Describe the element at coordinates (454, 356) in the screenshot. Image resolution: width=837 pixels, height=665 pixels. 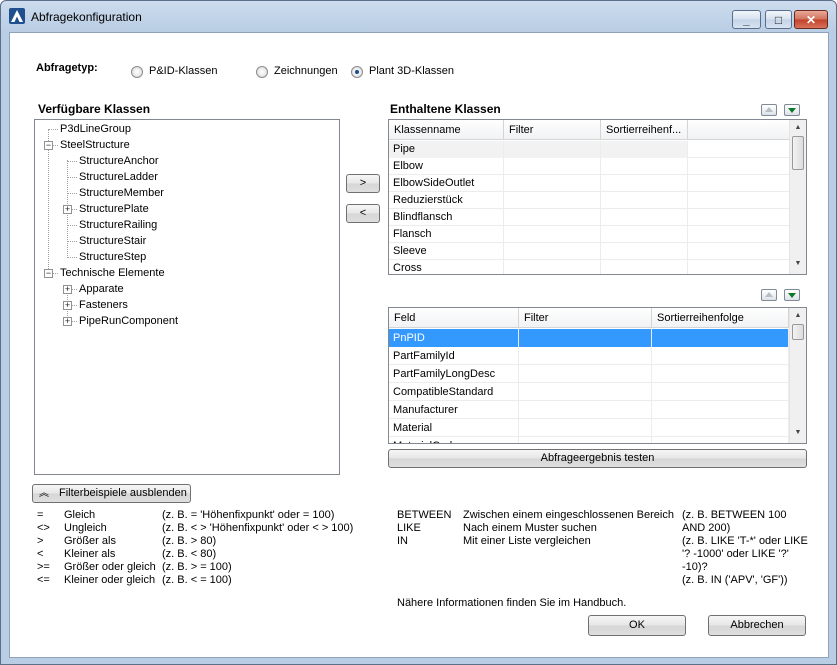
I see `fields-cell: PartFamilyId` at that location.